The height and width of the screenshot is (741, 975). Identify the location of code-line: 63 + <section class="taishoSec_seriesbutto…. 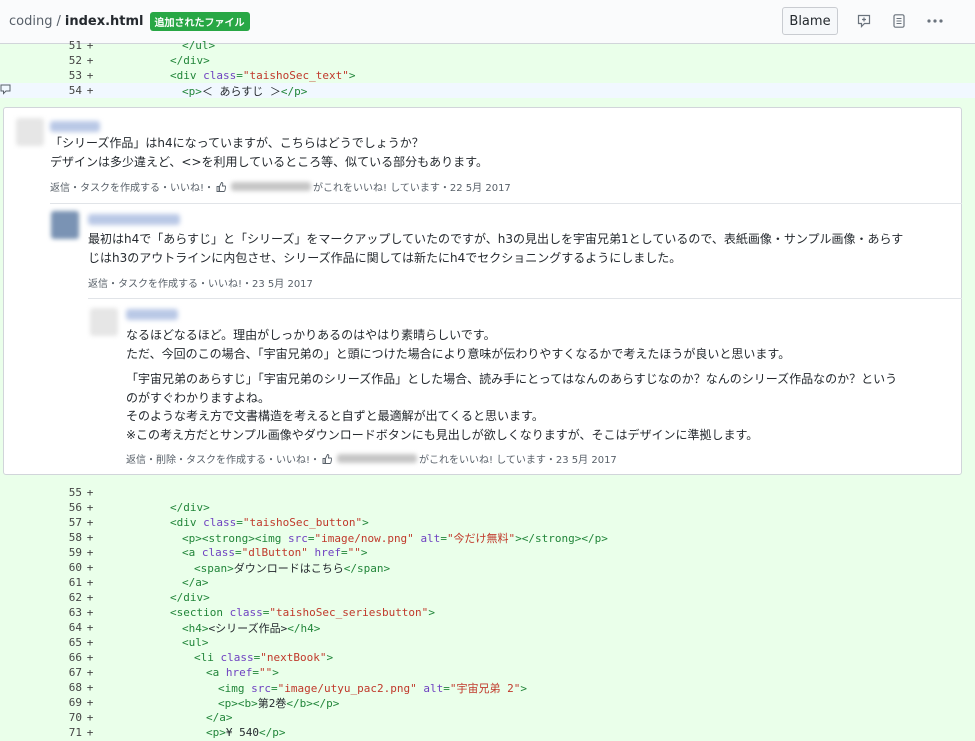
(487, 612).